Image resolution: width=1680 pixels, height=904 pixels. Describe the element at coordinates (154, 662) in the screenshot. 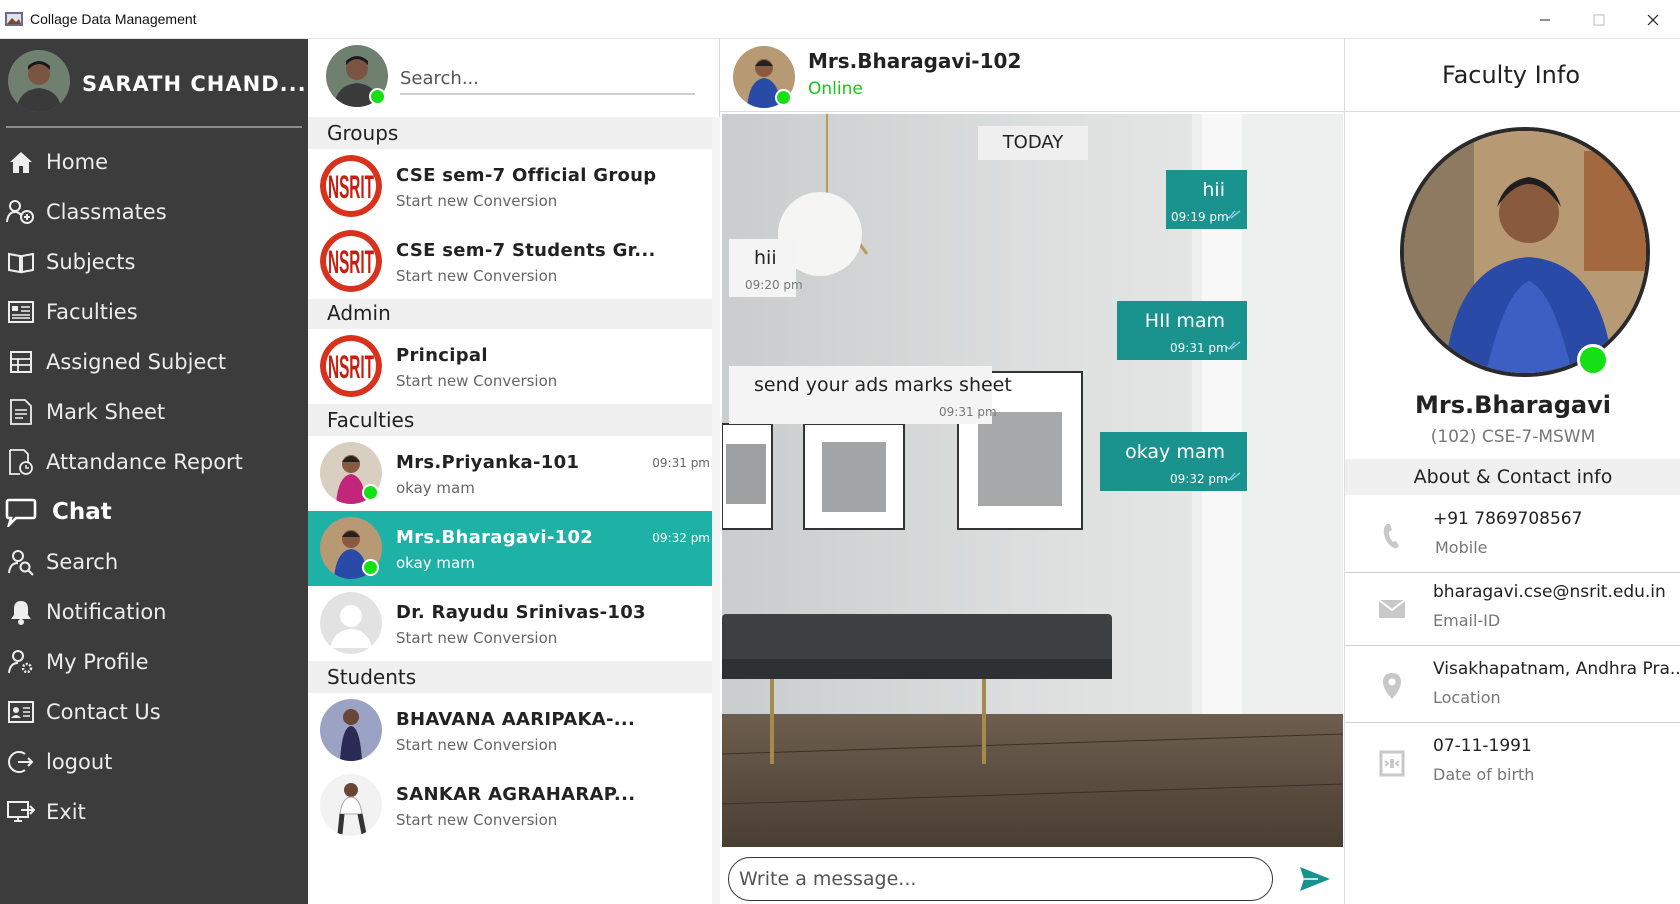

I see `sidebar-item-my-profile: My Profile` at that location.